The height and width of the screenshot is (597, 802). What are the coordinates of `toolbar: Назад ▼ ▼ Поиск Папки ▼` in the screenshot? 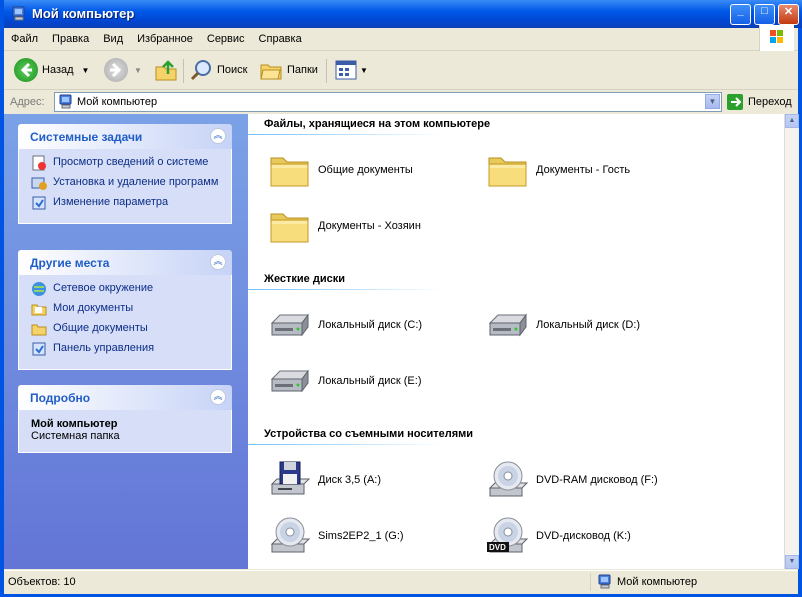 It's located at (401, 70).